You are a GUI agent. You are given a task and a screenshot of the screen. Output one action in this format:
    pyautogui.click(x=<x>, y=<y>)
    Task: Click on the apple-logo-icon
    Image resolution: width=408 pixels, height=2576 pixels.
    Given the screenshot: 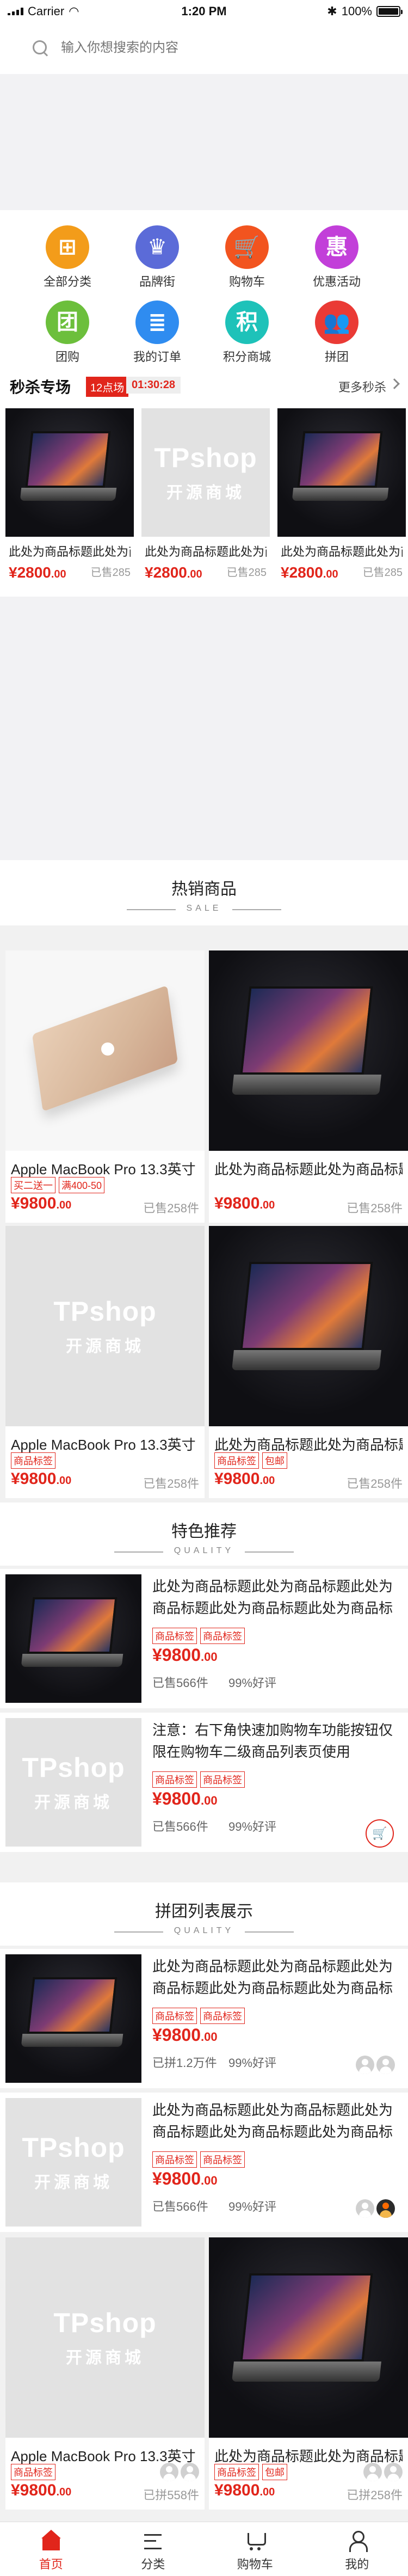 What is the action you would take?
    pyautogui.click(x=107, y=1049)
    